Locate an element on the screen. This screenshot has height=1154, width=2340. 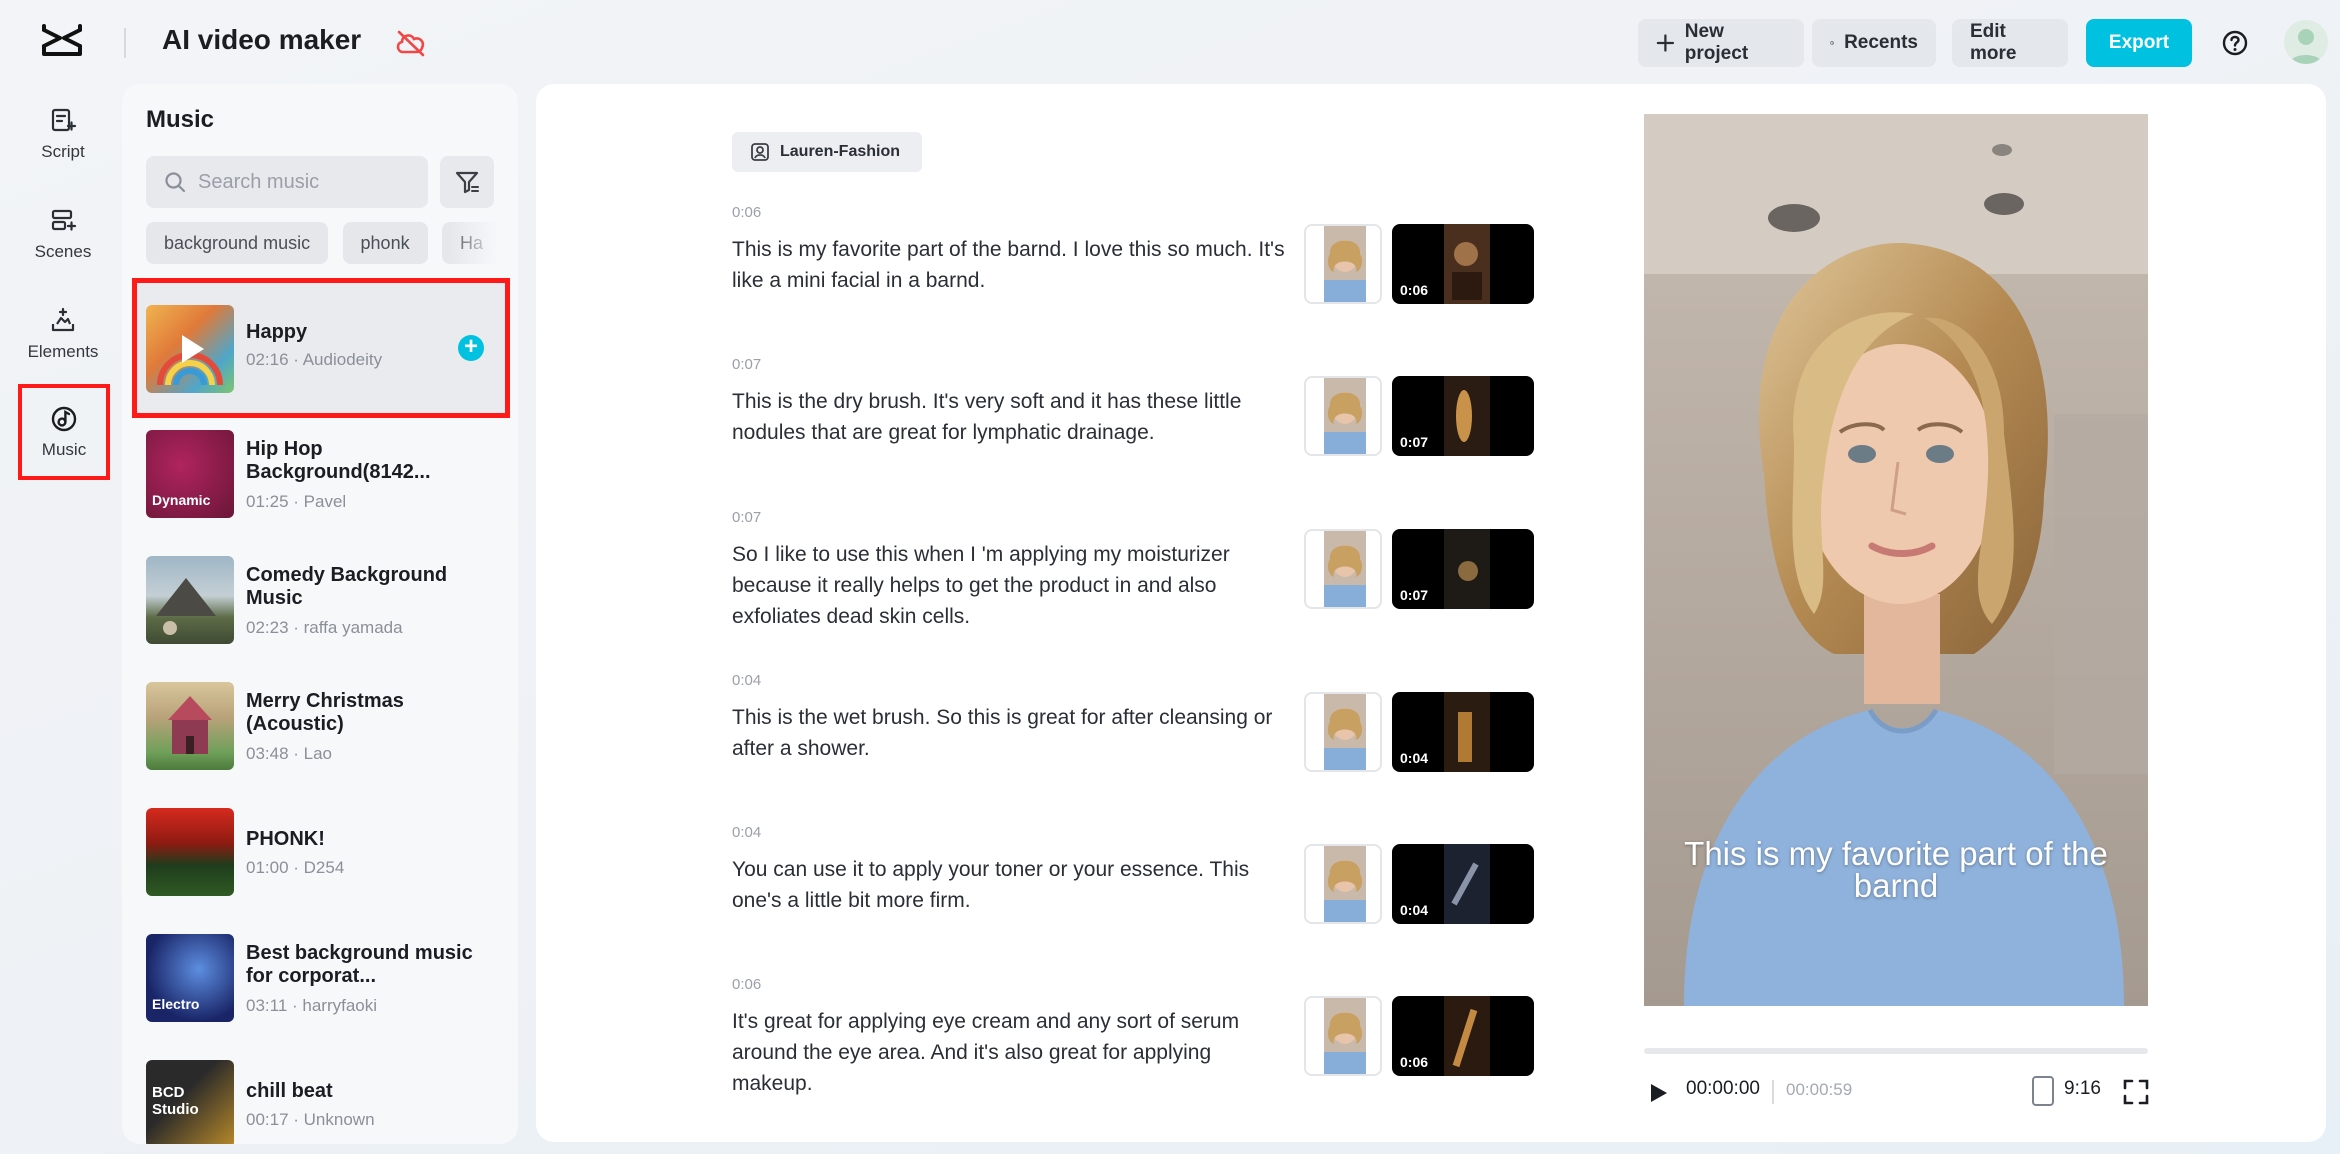
music-search-input is located at coordinates (308, 182).